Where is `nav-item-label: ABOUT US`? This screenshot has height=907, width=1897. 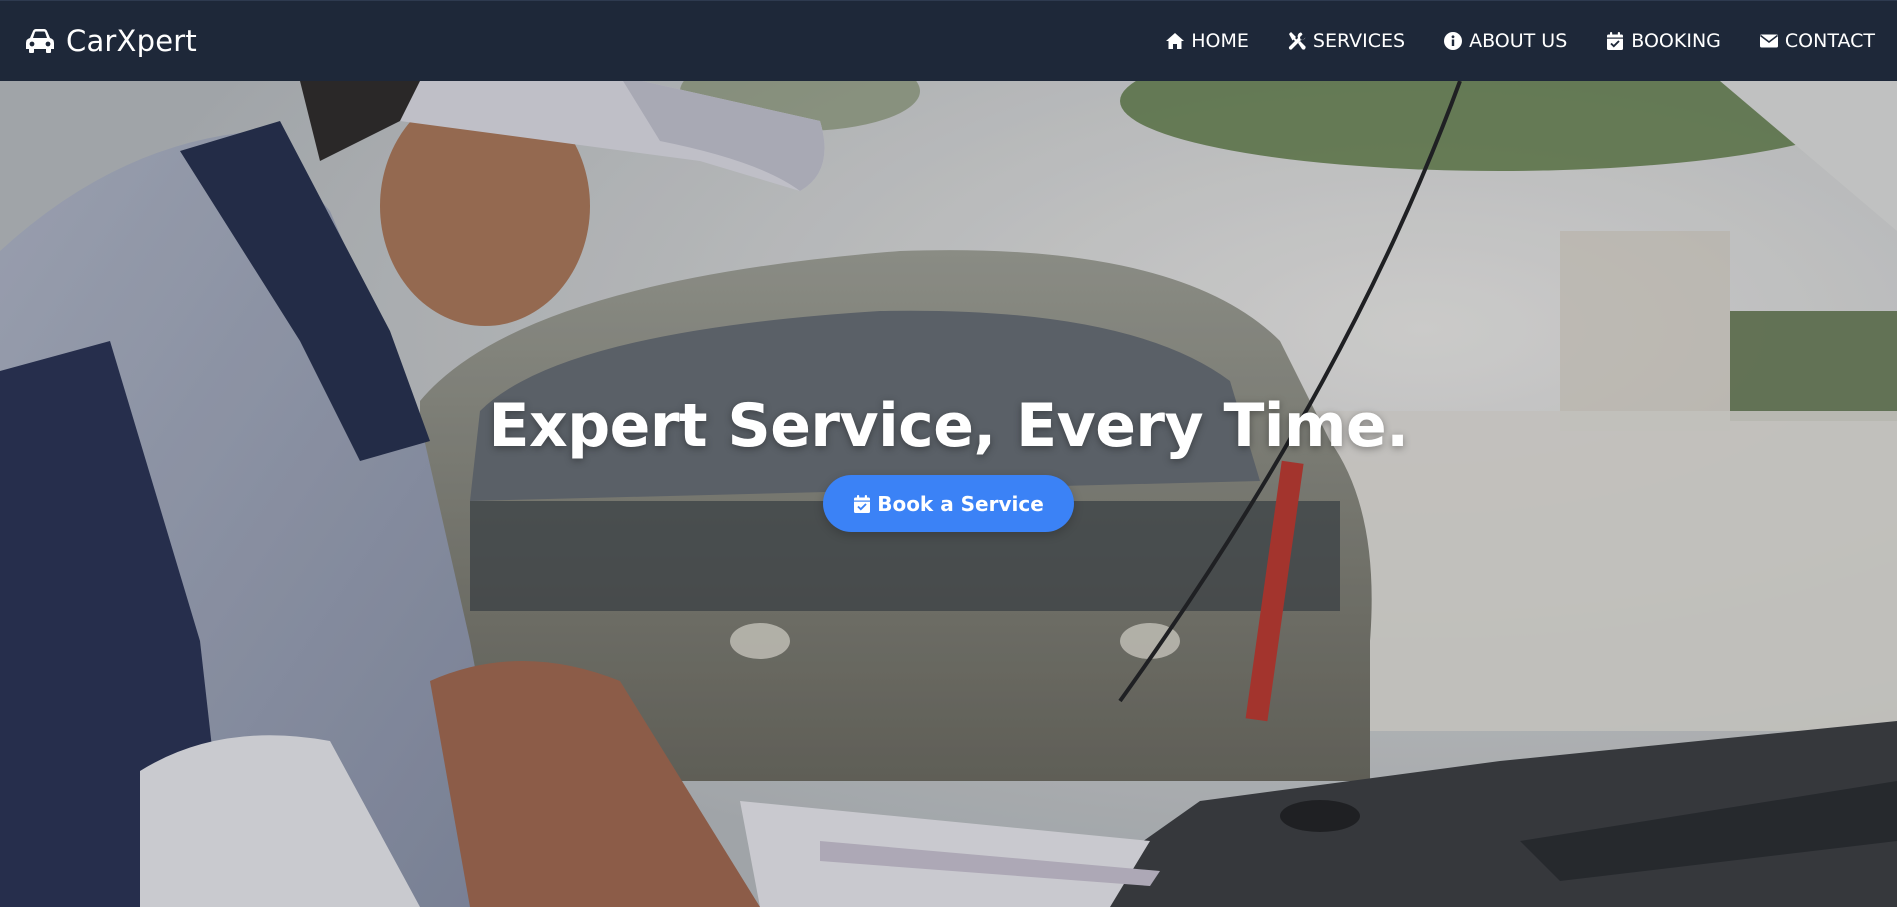 nav-item-label: ABOUT US is located at coordinates (1518, 41).